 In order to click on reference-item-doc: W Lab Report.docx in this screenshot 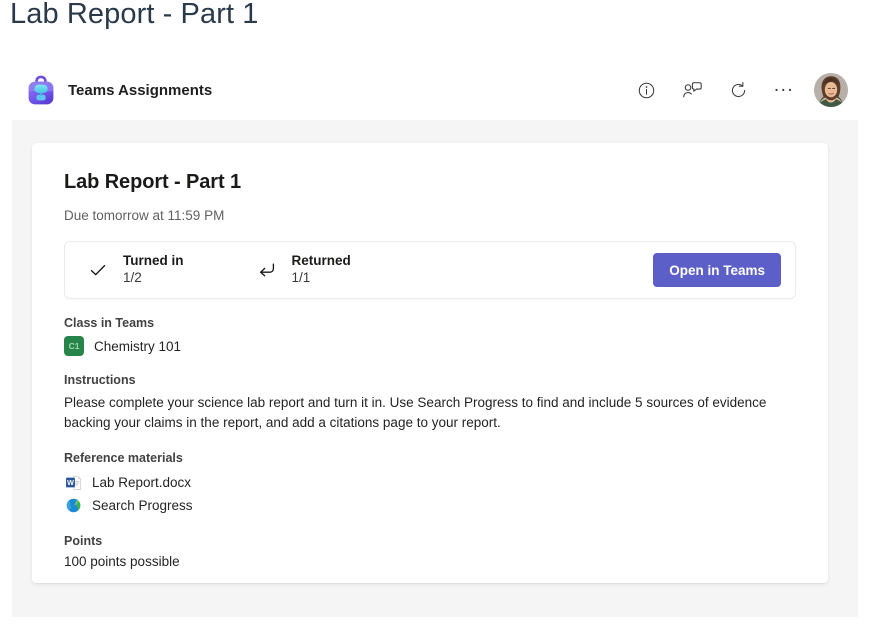, I will do `click(430, 482)`.